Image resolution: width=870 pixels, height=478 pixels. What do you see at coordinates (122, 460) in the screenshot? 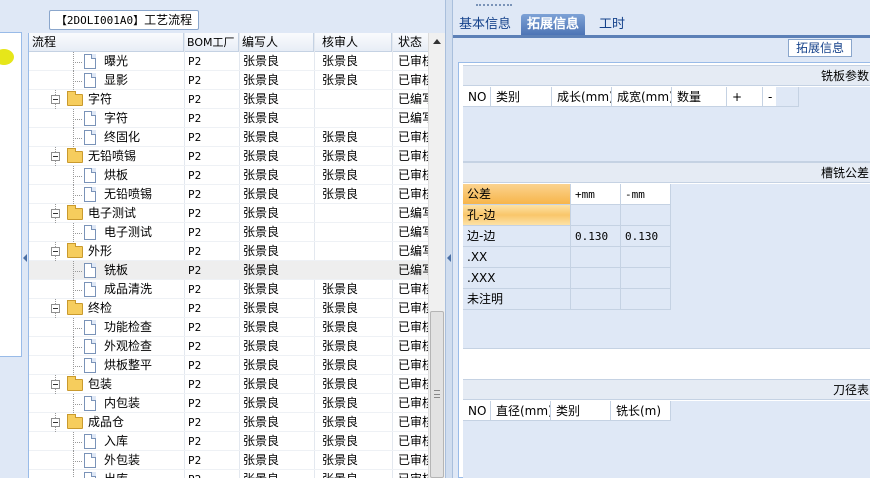
I see `process-name: 外包装` at bounding box center [122, 460].